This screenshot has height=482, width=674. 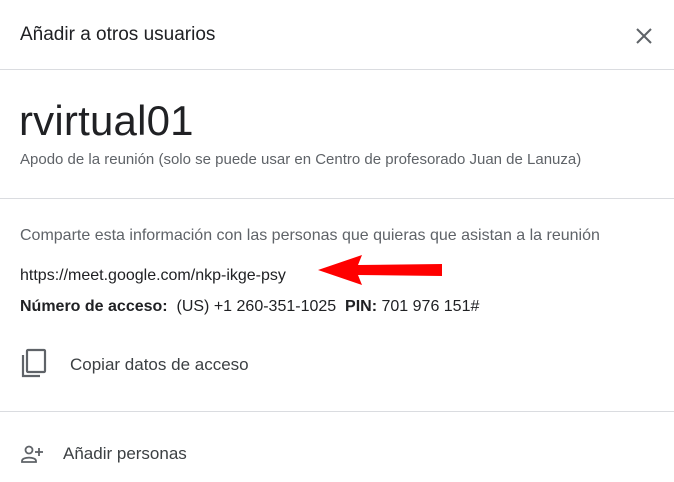 What do you see at coordinates (106, 120) in the screenshot?
I see `meeting-code: rvirtual01` at bounding box center [106, 120].